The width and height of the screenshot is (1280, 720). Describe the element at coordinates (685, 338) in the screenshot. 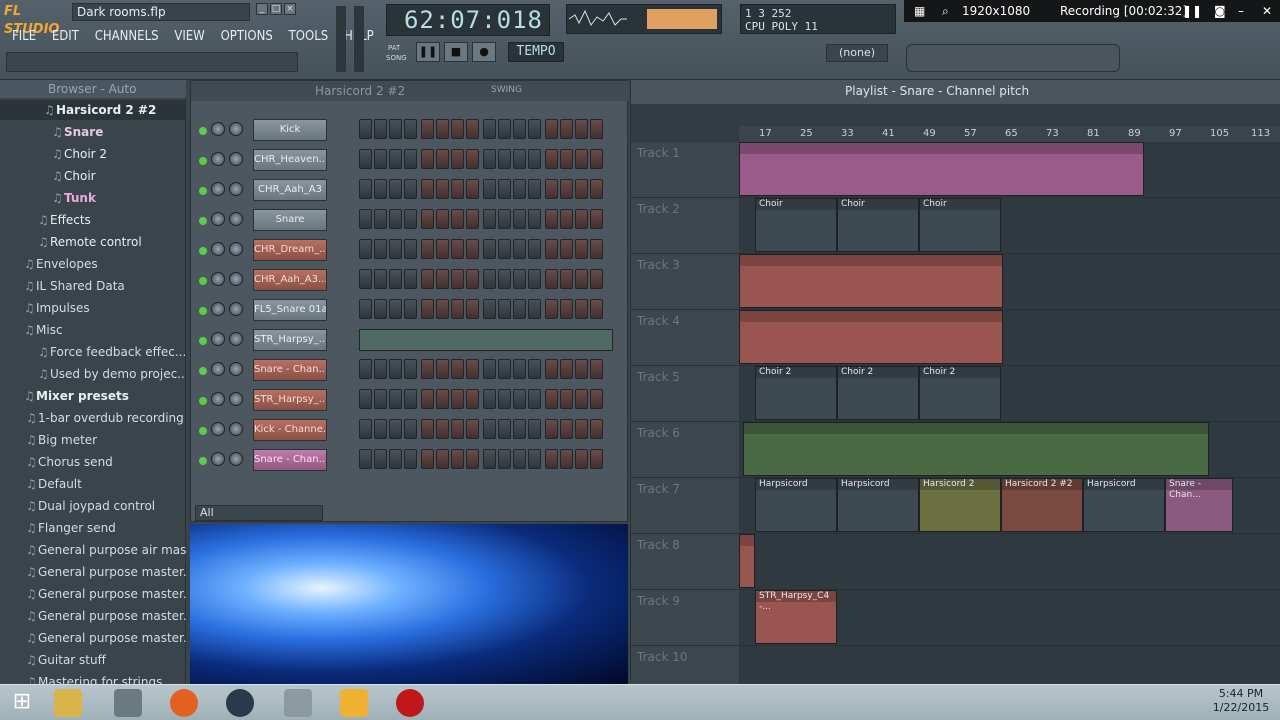

I see `track-header: Track 4` at that location.